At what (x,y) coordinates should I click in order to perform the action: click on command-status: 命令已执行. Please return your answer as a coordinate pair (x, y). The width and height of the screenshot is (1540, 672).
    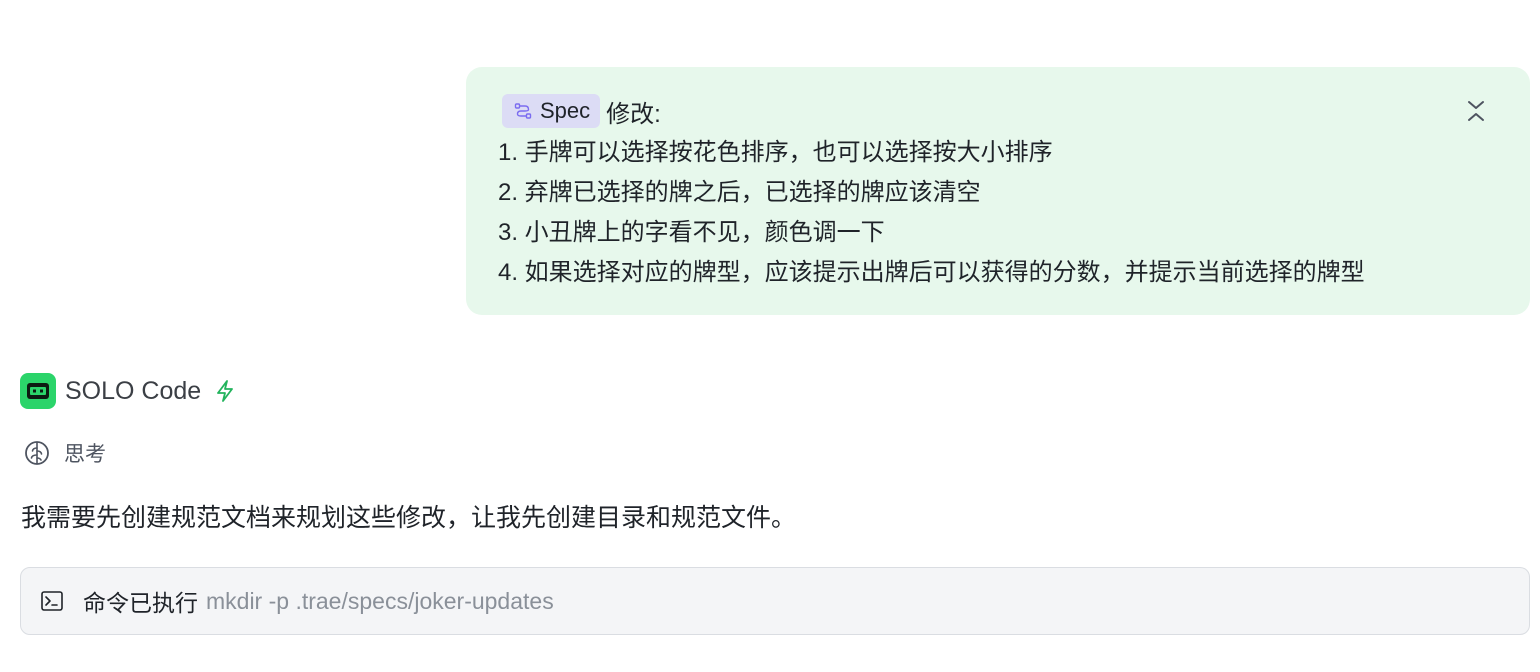
    Looking at the image, I should click on (140, 603).